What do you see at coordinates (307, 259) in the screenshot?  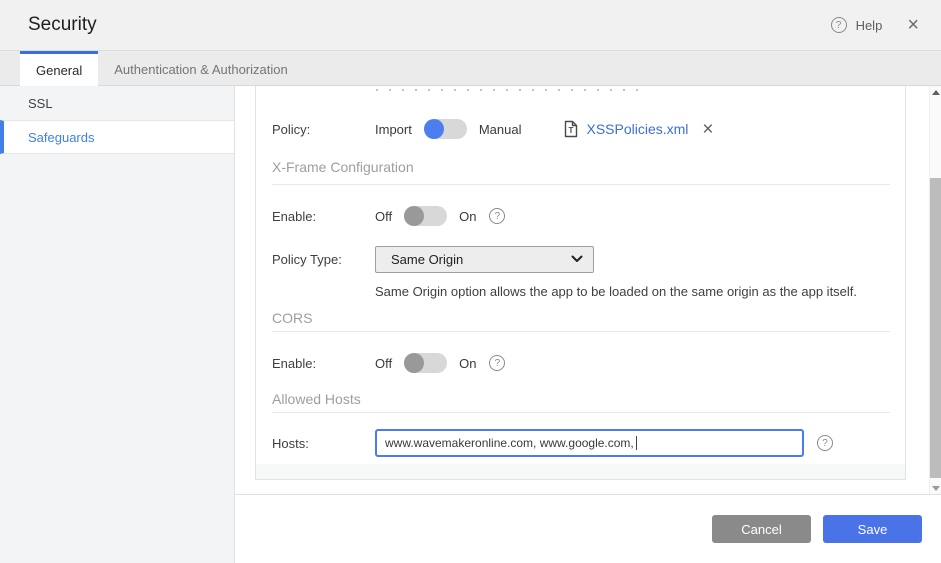 I see `policy-type-label: Policy Type:` at bounding box center [307, 259].